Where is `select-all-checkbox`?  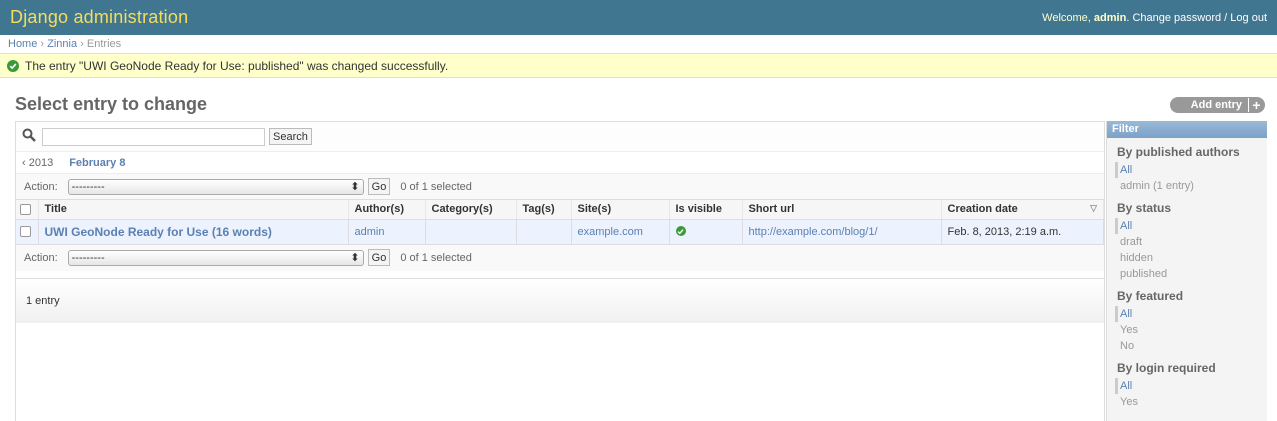 select-all-checkbox is located at coordinates (25, 209).